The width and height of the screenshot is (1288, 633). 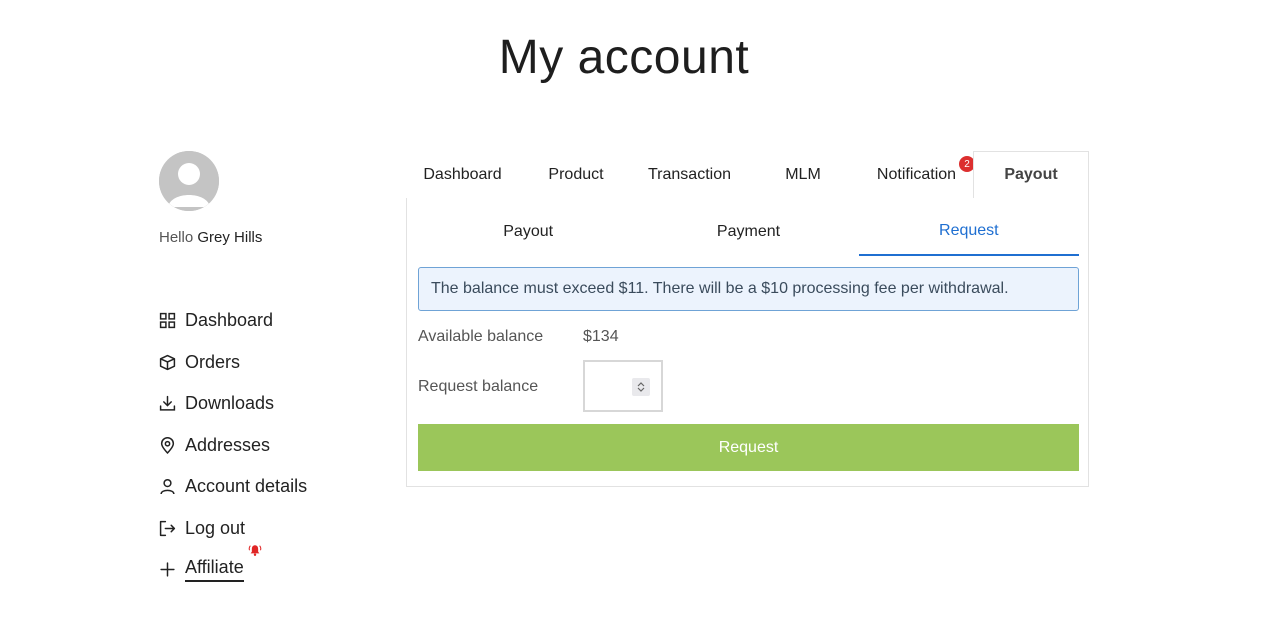 I want to click on number-spinner, so click(x=641, y=387).